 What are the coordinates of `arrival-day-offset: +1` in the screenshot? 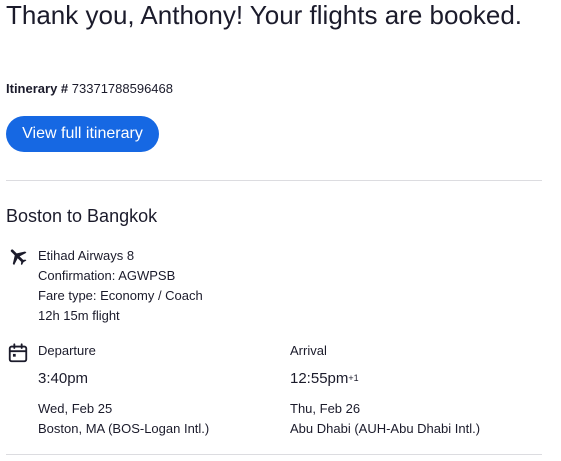 It's located at (353, 378).